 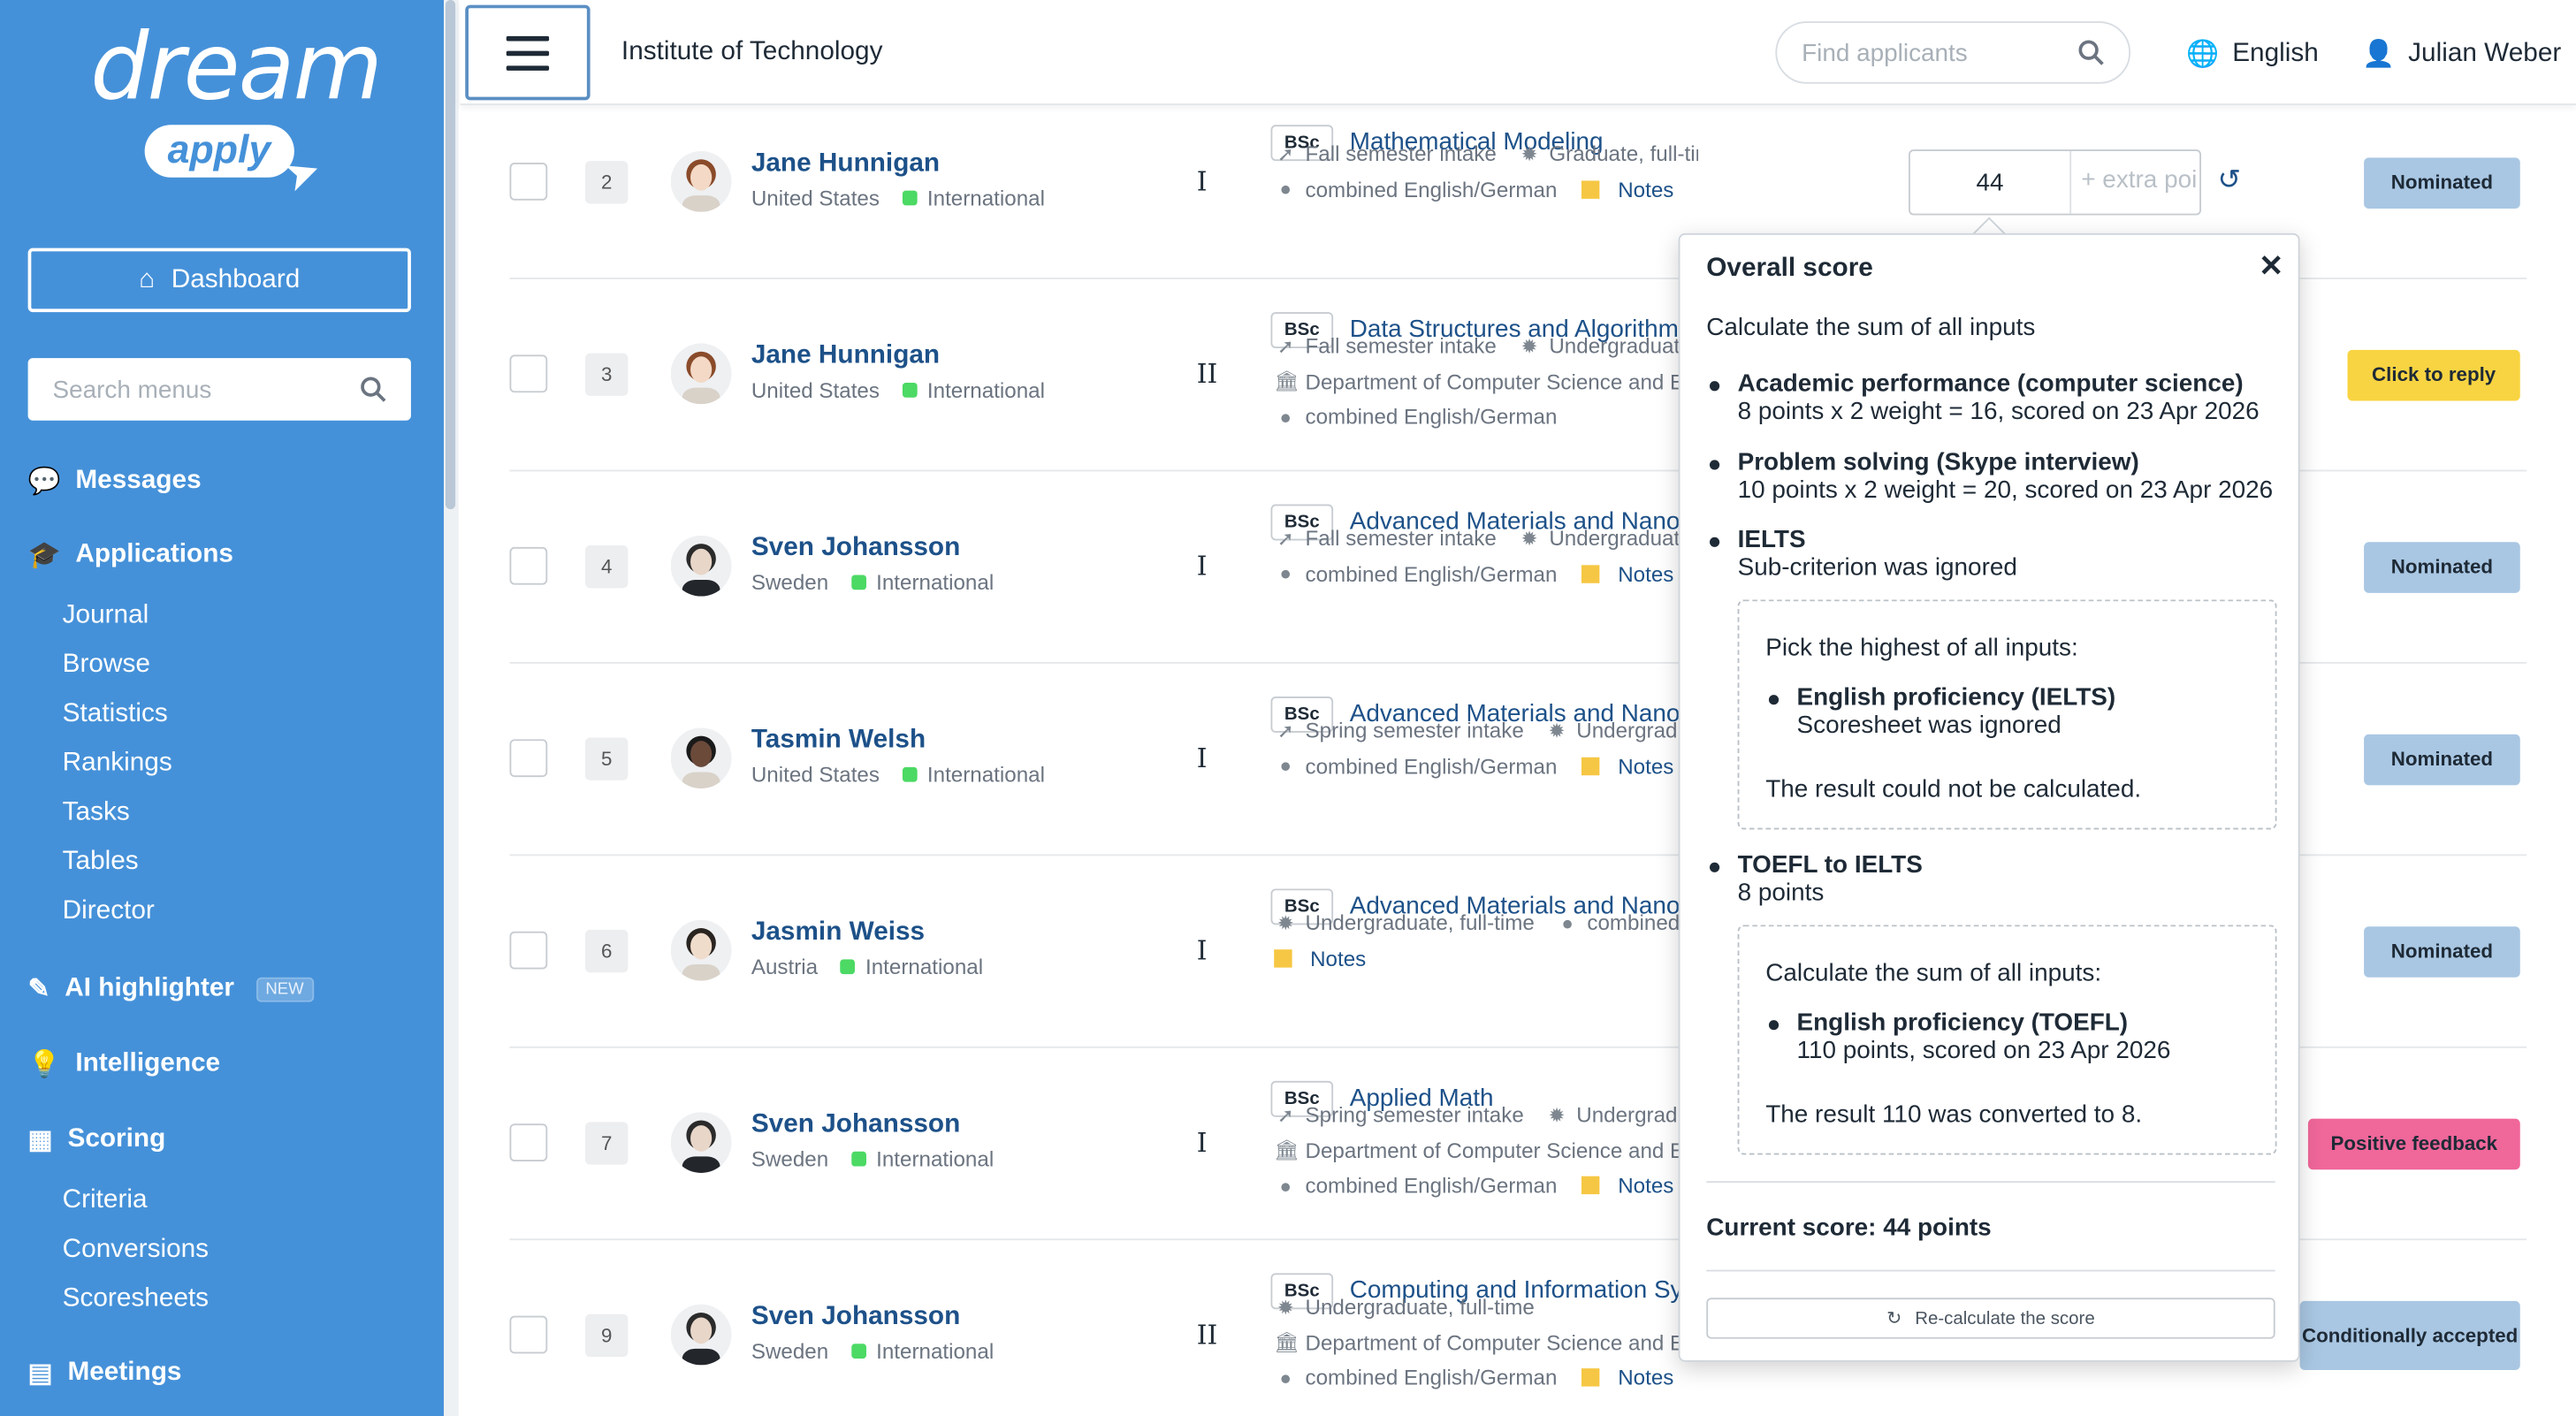 What do you see at coordinates (1990, 1319) in the screenshot?
I see `recalculate-button: ↻ Re-calculate the score` at bounding box center [1990, 1319].